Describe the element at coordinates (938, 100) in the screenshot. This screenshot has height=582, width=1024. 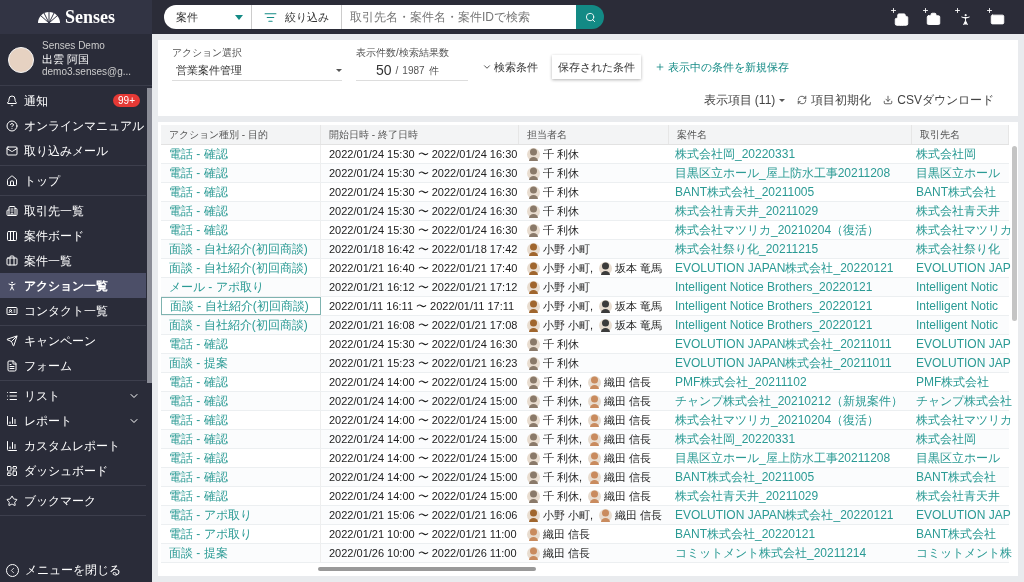
I see `csv-download-button: CSVダウンロード` at that location.